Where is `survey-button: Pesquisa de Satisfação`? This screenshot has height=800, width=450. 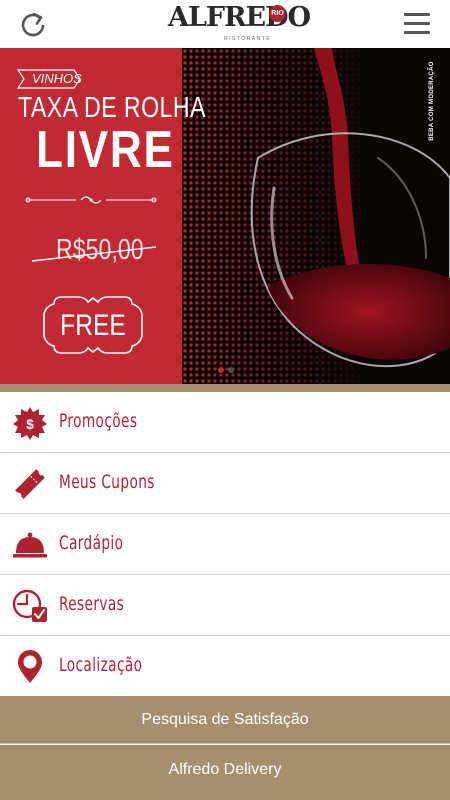
survey-button: Pesquisa de Satisfação is located at coordinates (225, 720).